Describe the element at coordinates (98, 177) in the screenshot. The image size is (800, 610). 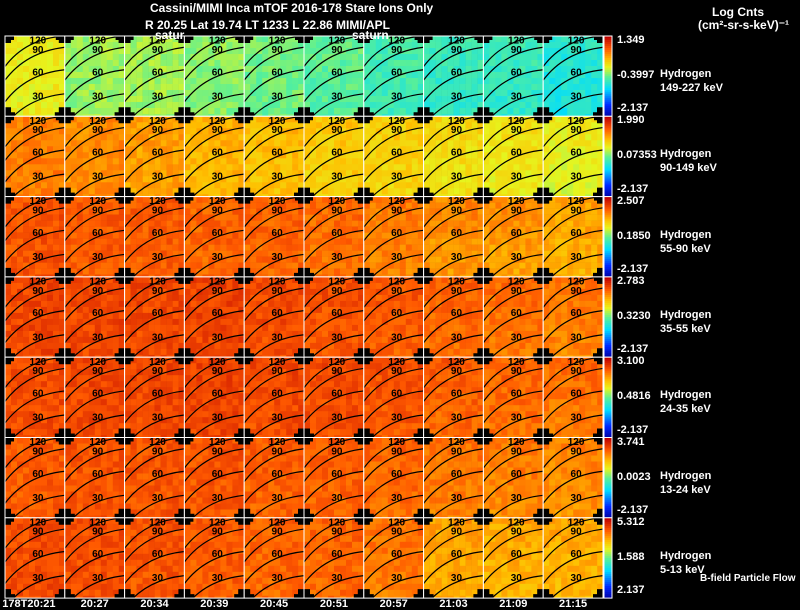
I see `contour-label: 30` at that location.